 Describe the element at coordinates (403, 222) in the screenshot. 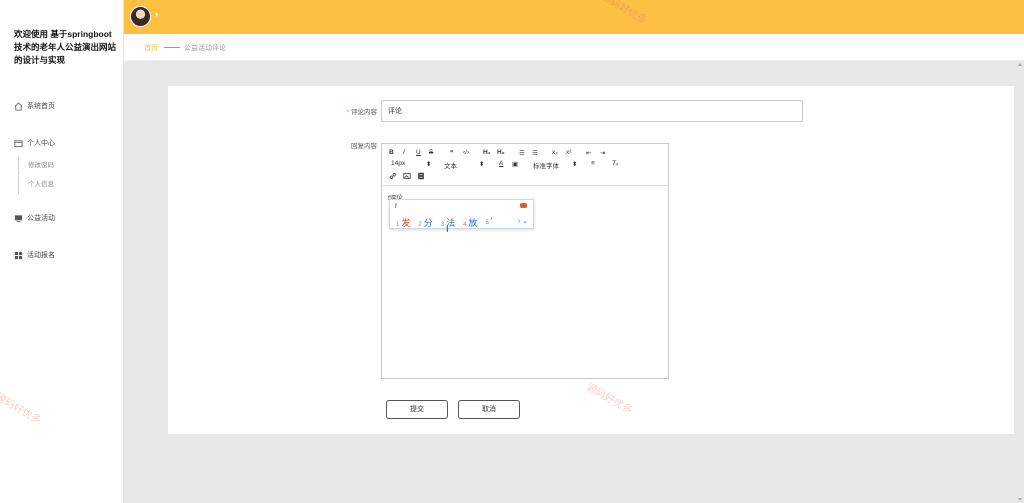

I see `ime-candidate: 1发` at that location.